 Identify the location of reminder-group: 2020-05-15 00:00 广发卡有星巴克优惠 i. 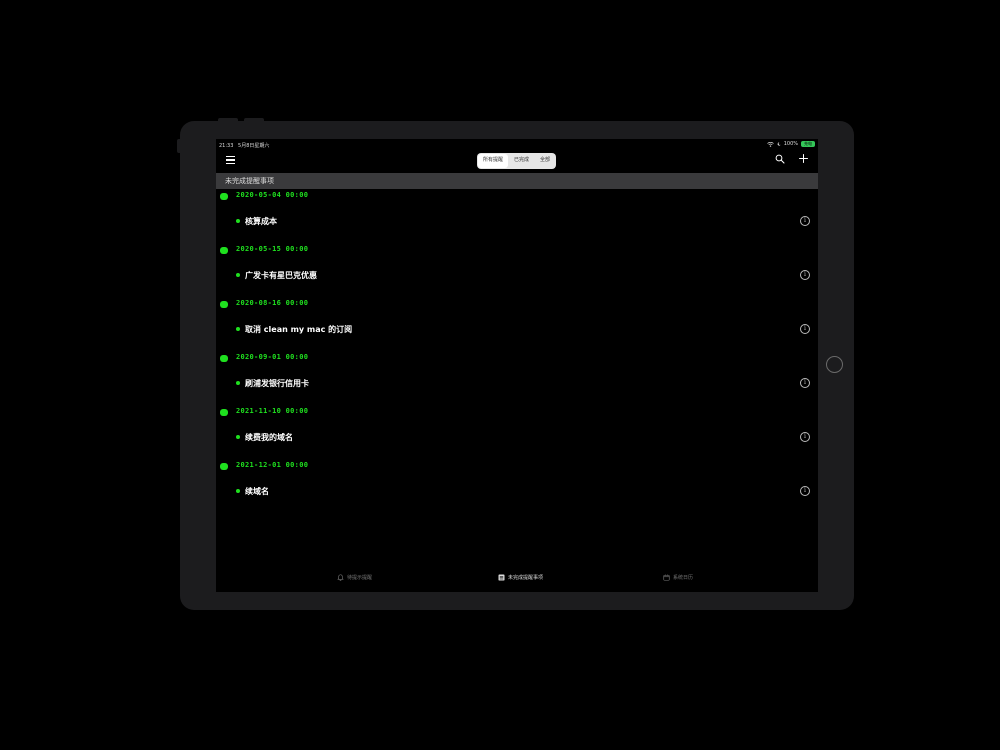
(517, 270).